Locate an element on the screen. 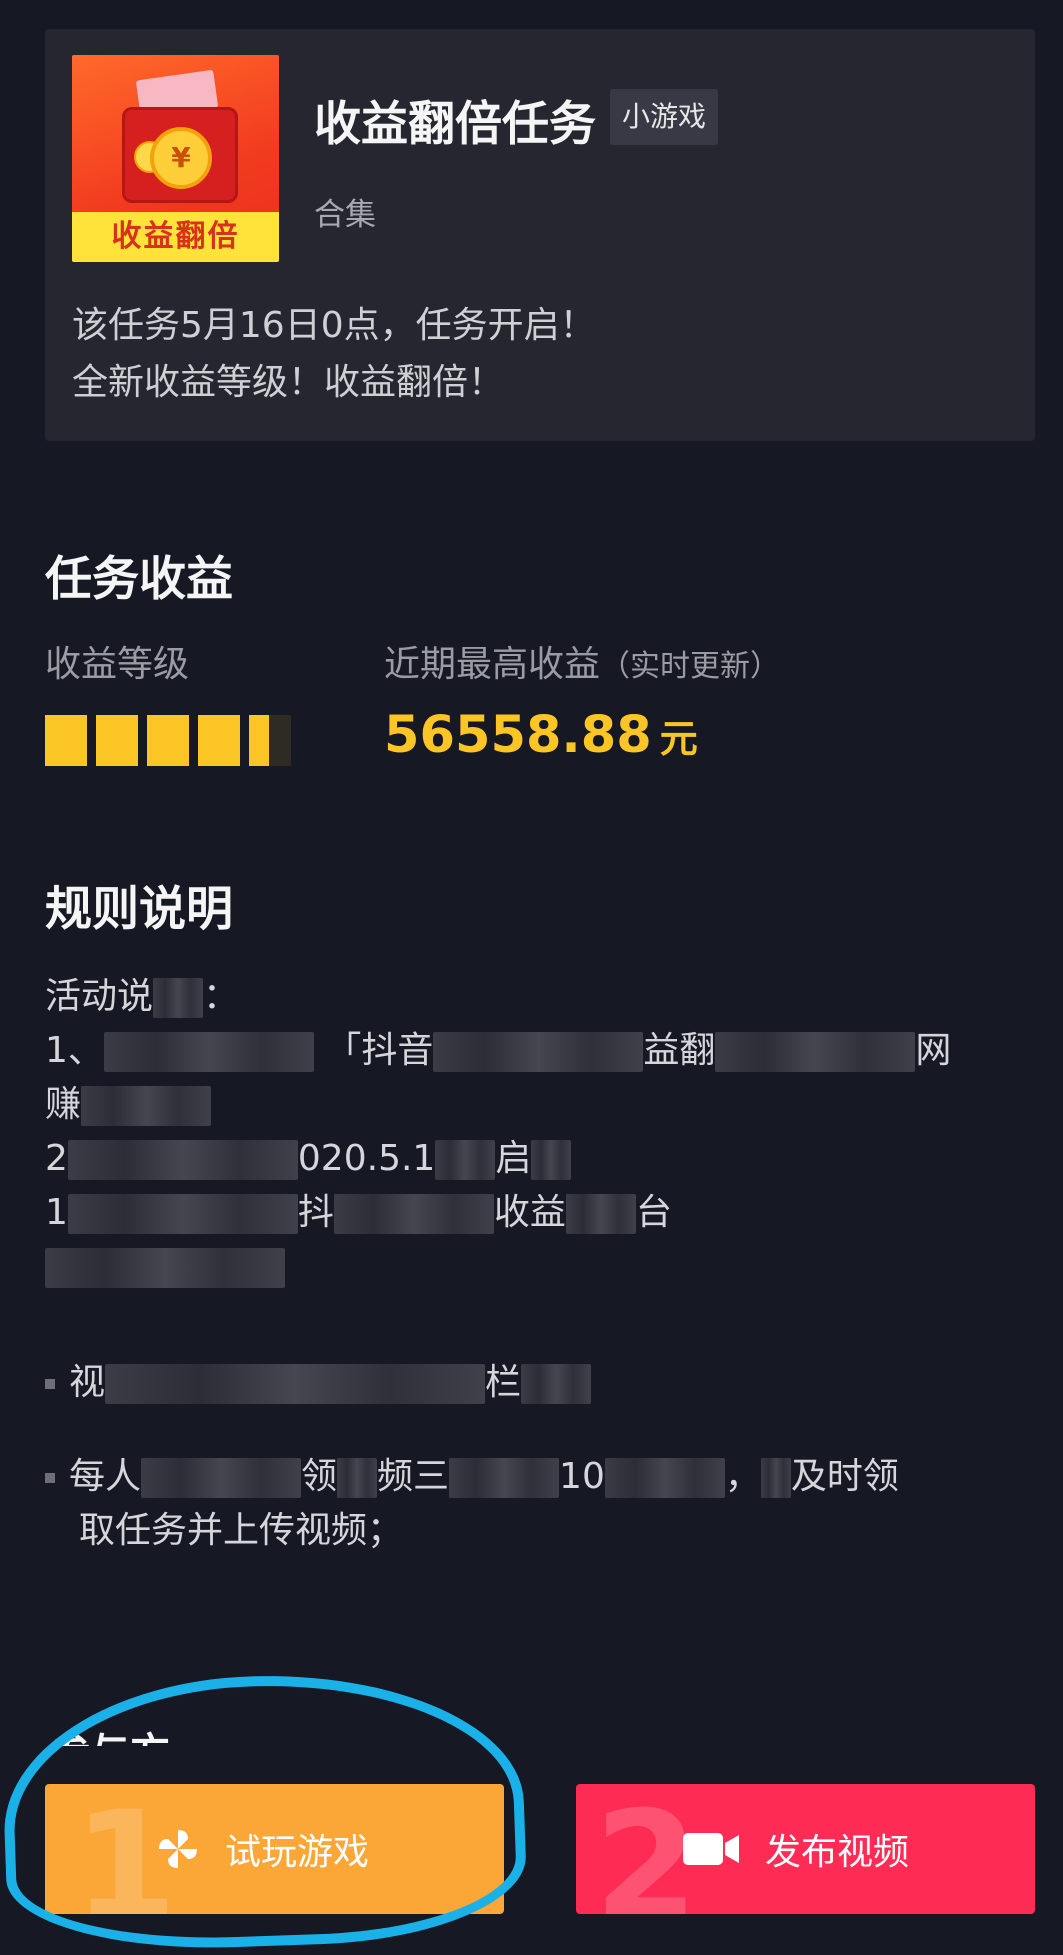 Image resolution: width=1063 pixels, height=1955 pixels. rules-text-fragment: 活动说 is located at coordinates (99, 996).